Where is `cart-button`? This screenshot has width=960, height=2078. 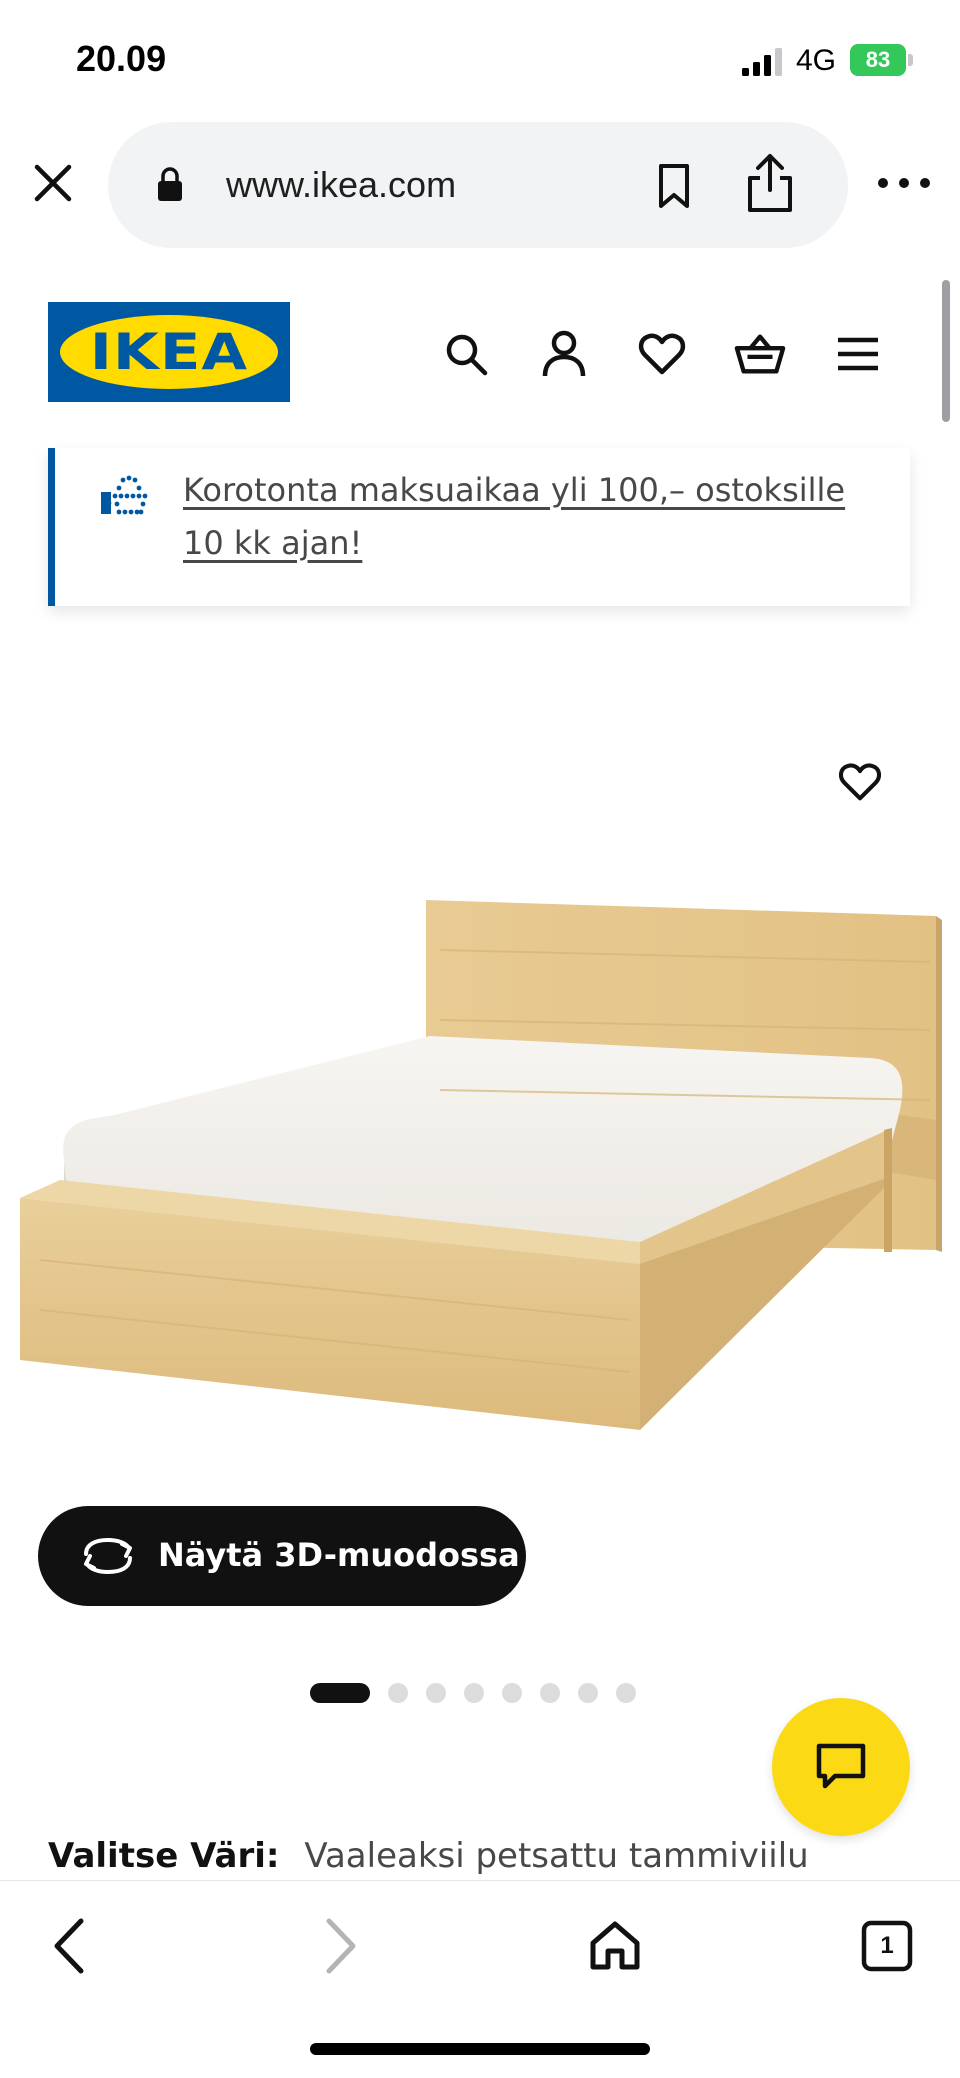
cart-button is located at coordinates (760, 354).